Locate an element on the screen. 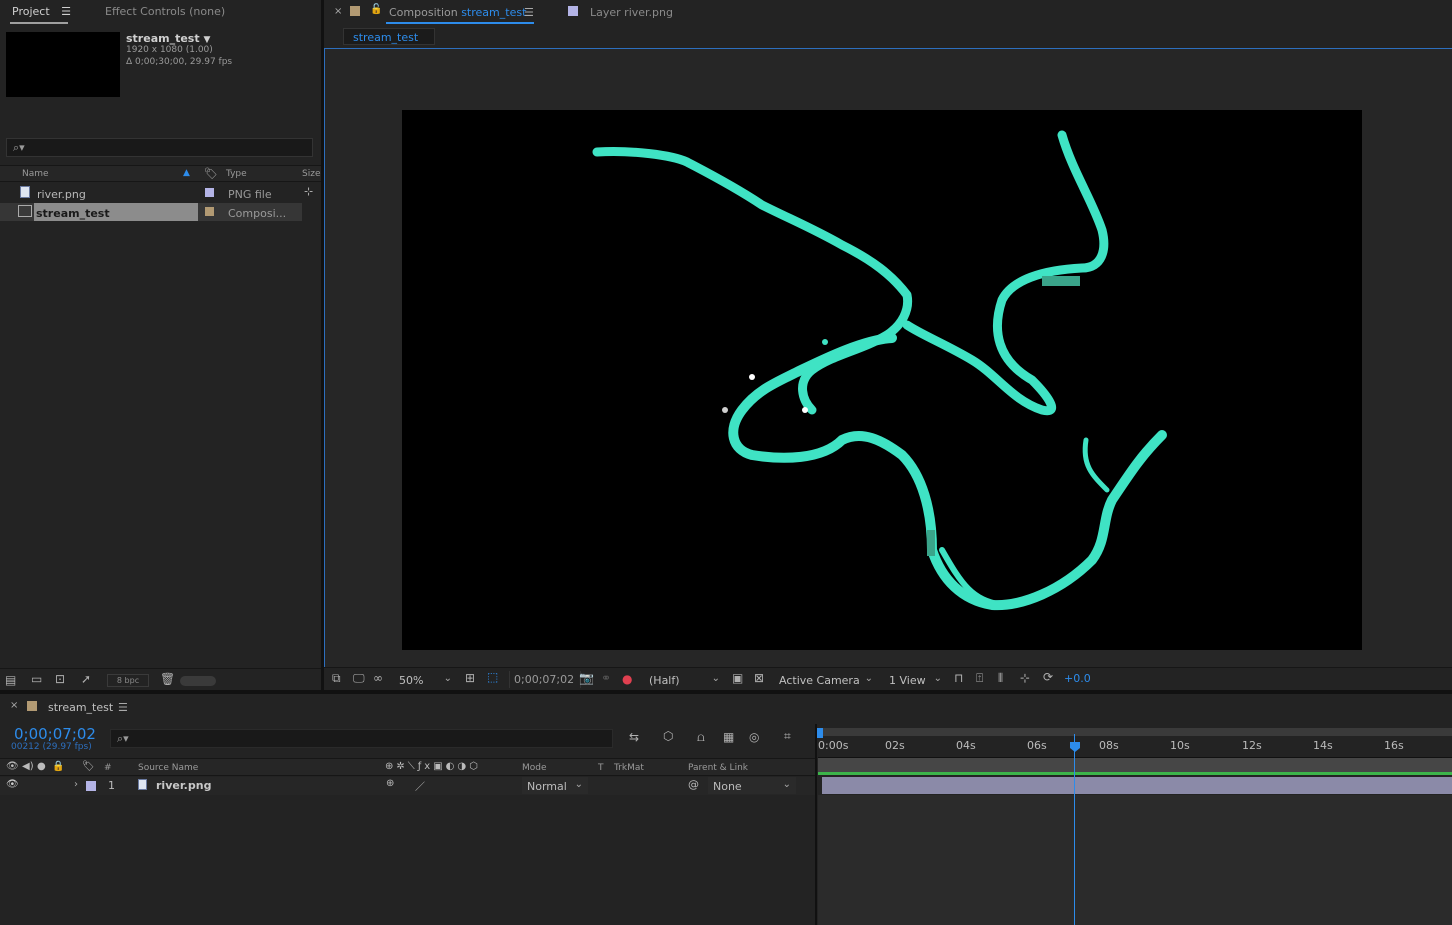 This screenshot has height=925, width=1452. layer-color-swatch is located at coordinates (573, 11).